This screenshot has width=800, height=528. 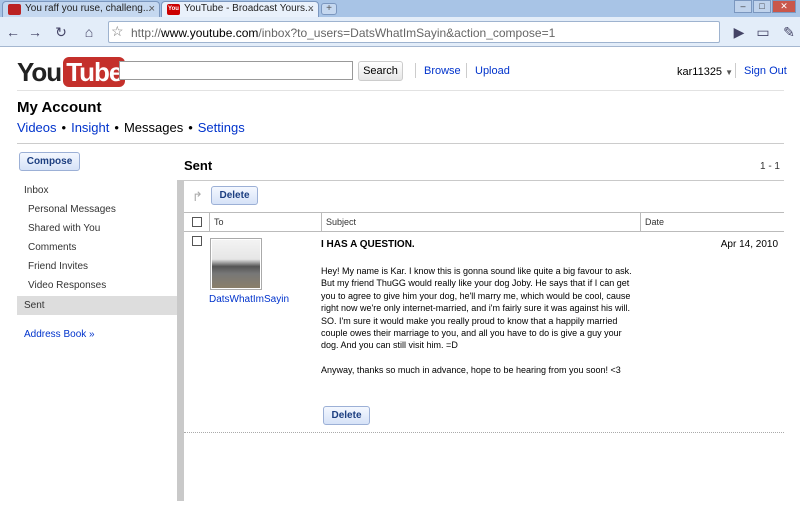 I want to click on search-button: Search, so click(x=380, y=71).